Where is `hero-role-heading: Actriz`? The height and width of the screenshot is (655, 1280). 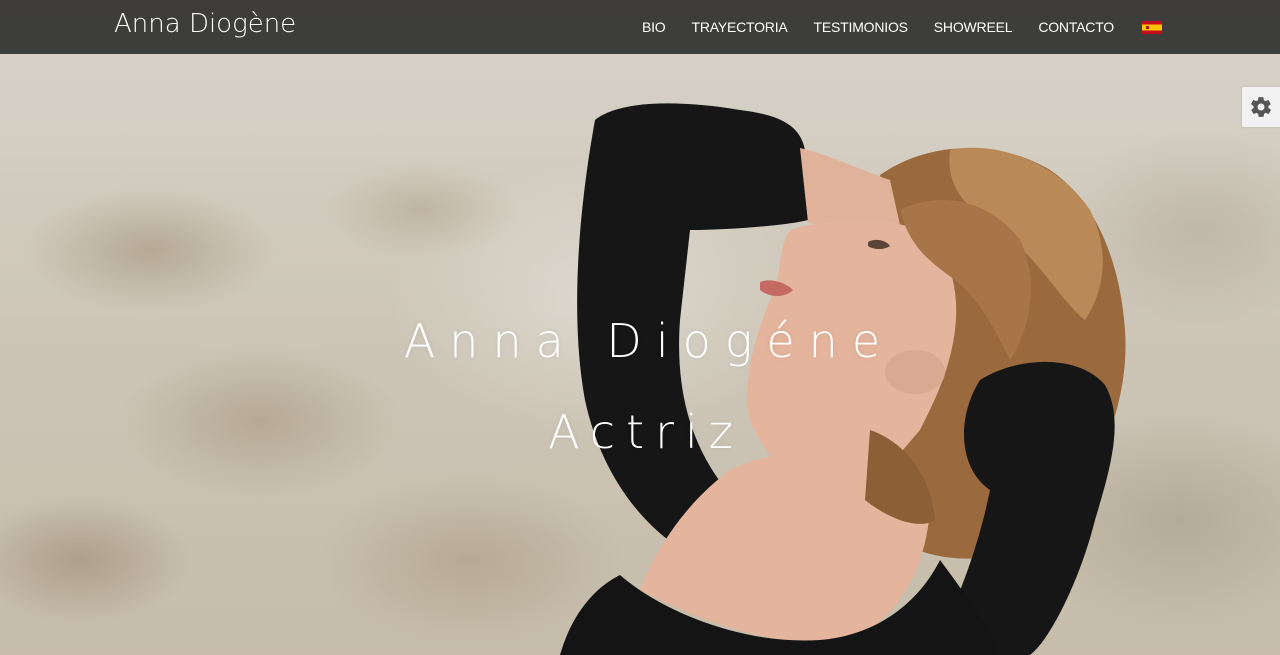
hero-role-heading: Actriz is located at coordinates (646, 432).